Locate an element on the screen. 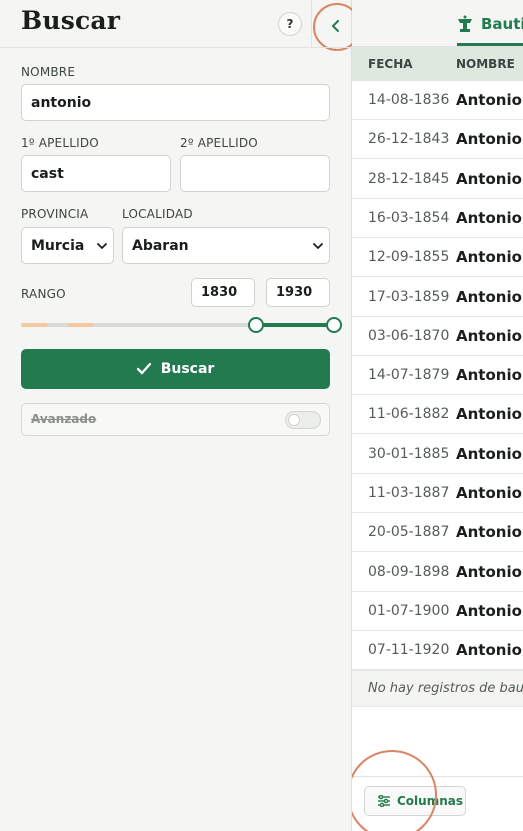 Image resolution: width=523 pixels, height=831 pixels. advanced-toggle-row: Avanzado is located at coordinates (175, 419).